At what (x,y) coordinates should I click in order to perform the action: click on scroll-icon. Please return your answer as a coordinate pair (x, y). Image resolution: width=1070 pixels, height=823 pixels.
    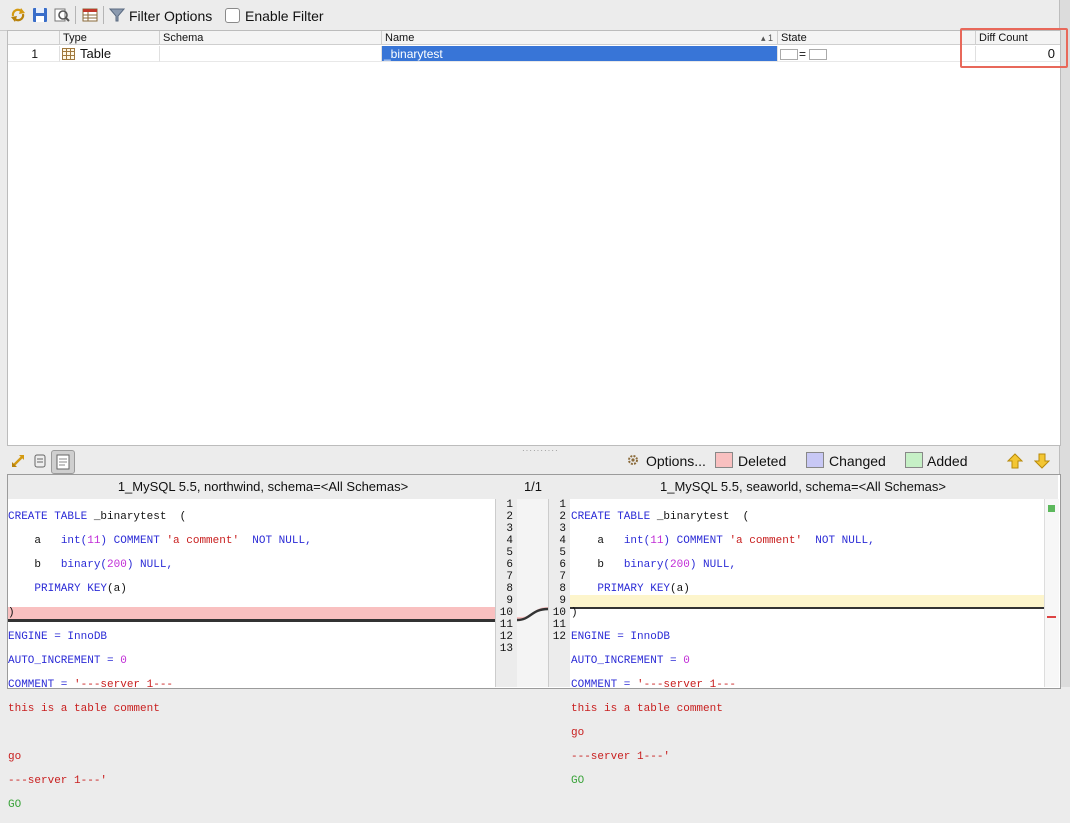
    Looking at the image, I should click on (40, 461).